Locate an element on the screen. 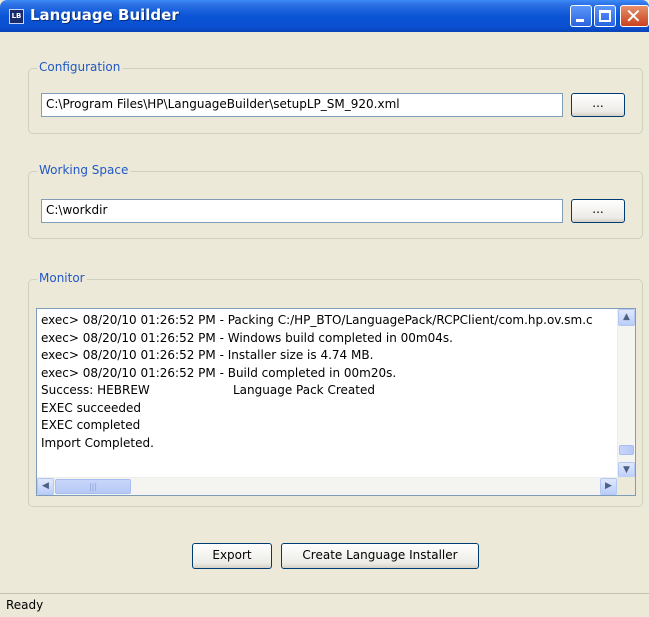  vertical-scrollbar: ▲ ▼ is located at coordinates (626, 394).